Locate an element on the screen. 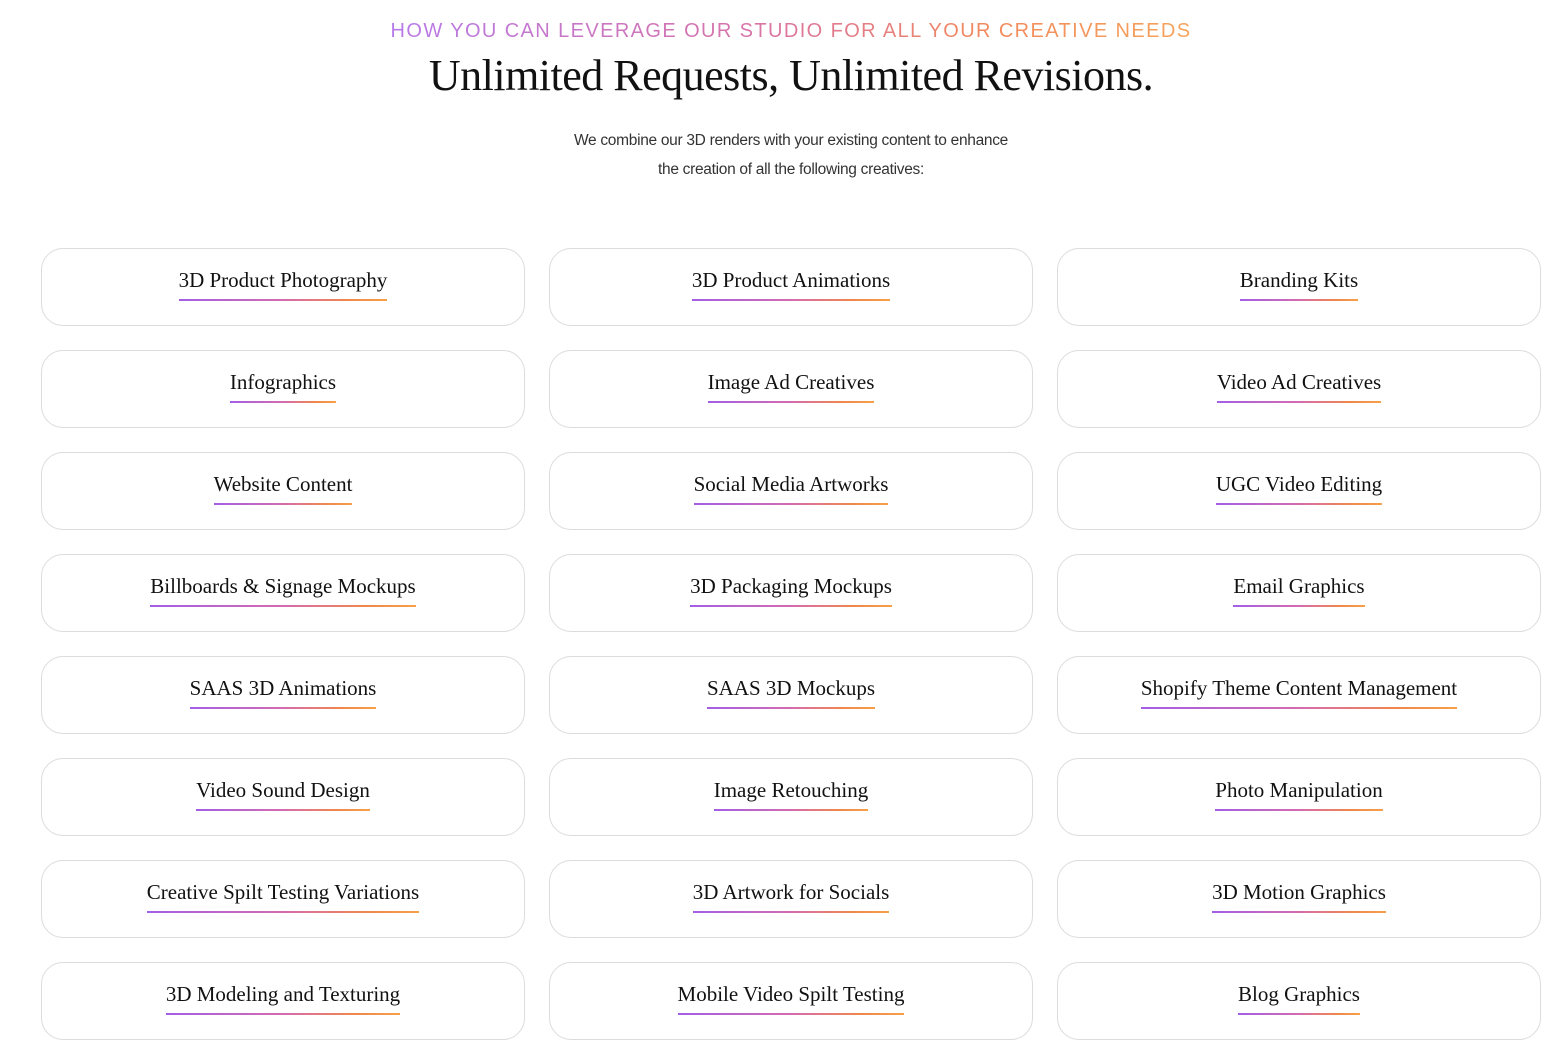  service-card-branding-kits: Branding Kits is located at coordinates (1299, 287).